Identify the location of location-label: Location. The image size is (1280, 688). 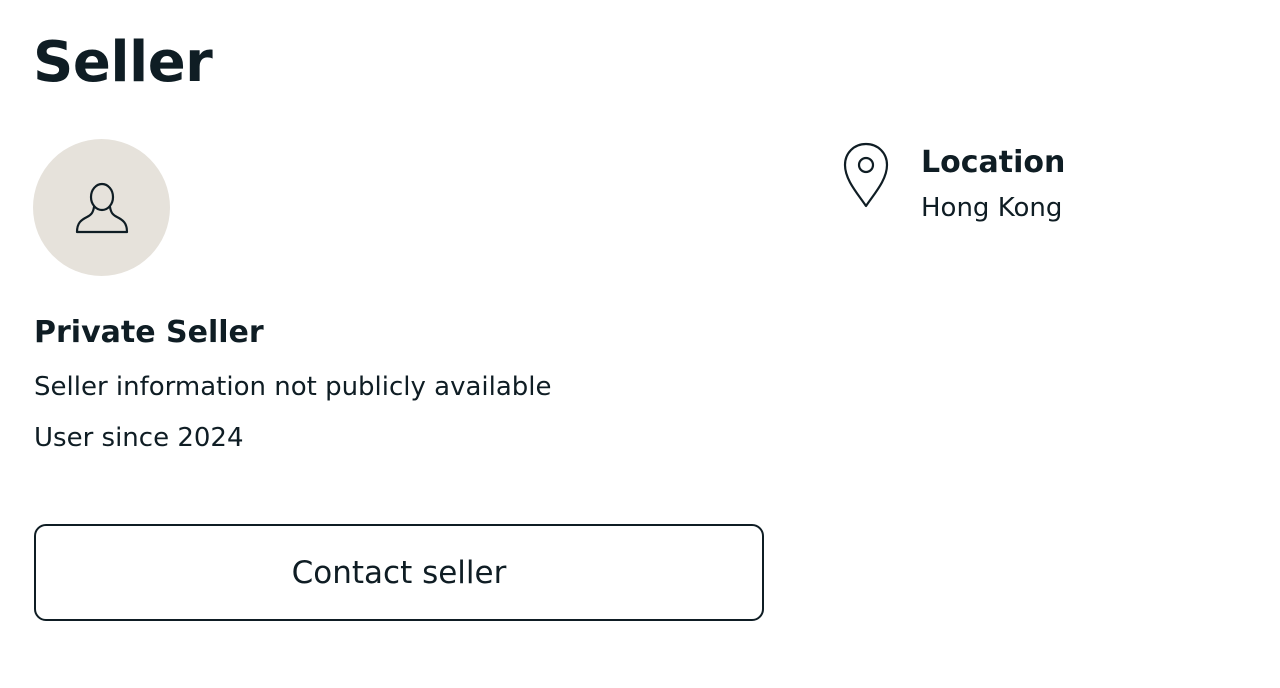
(993, 162).